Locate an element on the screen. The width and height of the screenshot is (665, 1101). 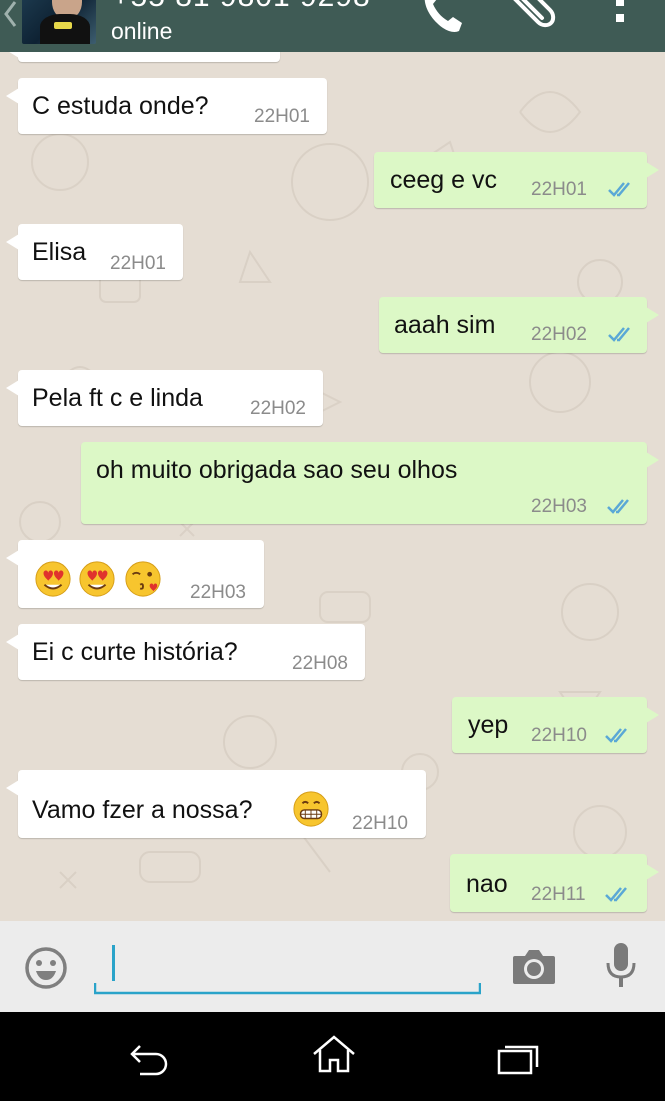
message-bubble-outgoing: ceeg e vc 22H01 is located at coordinates (516, 180).